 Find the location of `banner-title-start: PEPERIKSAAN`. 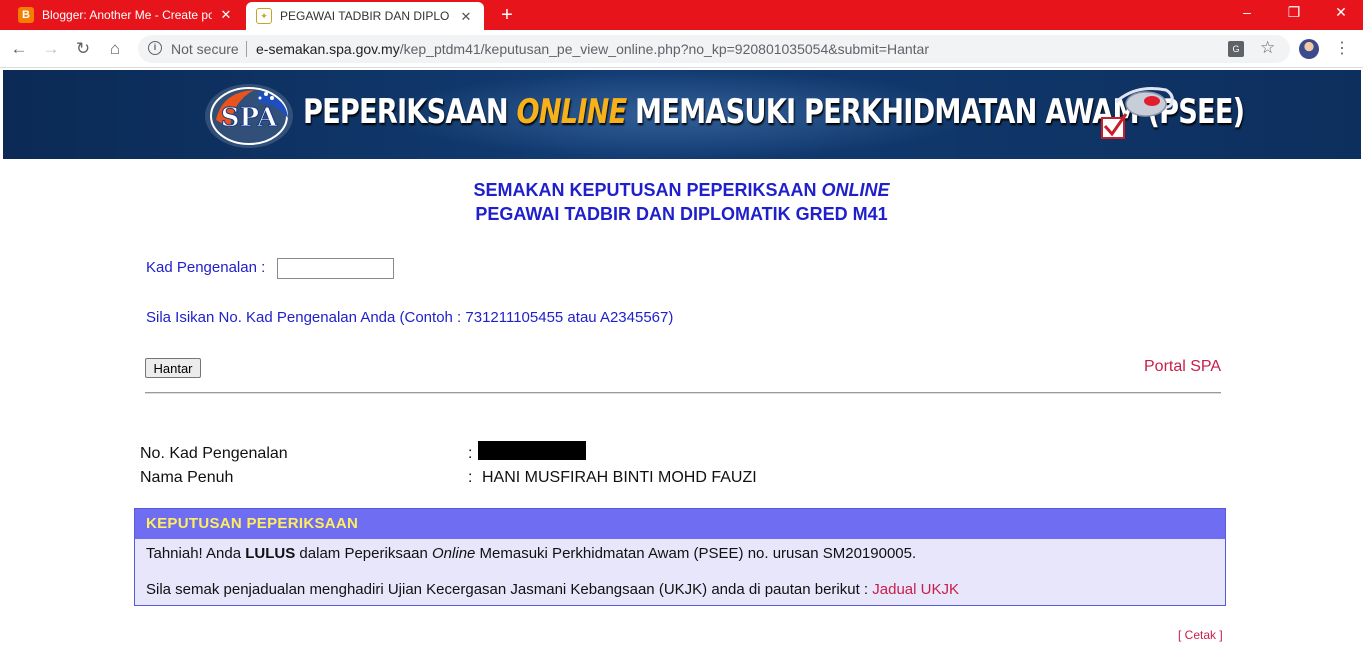

banner-title-start: PEPERIKSAAN is located at coordinates (410, 112).